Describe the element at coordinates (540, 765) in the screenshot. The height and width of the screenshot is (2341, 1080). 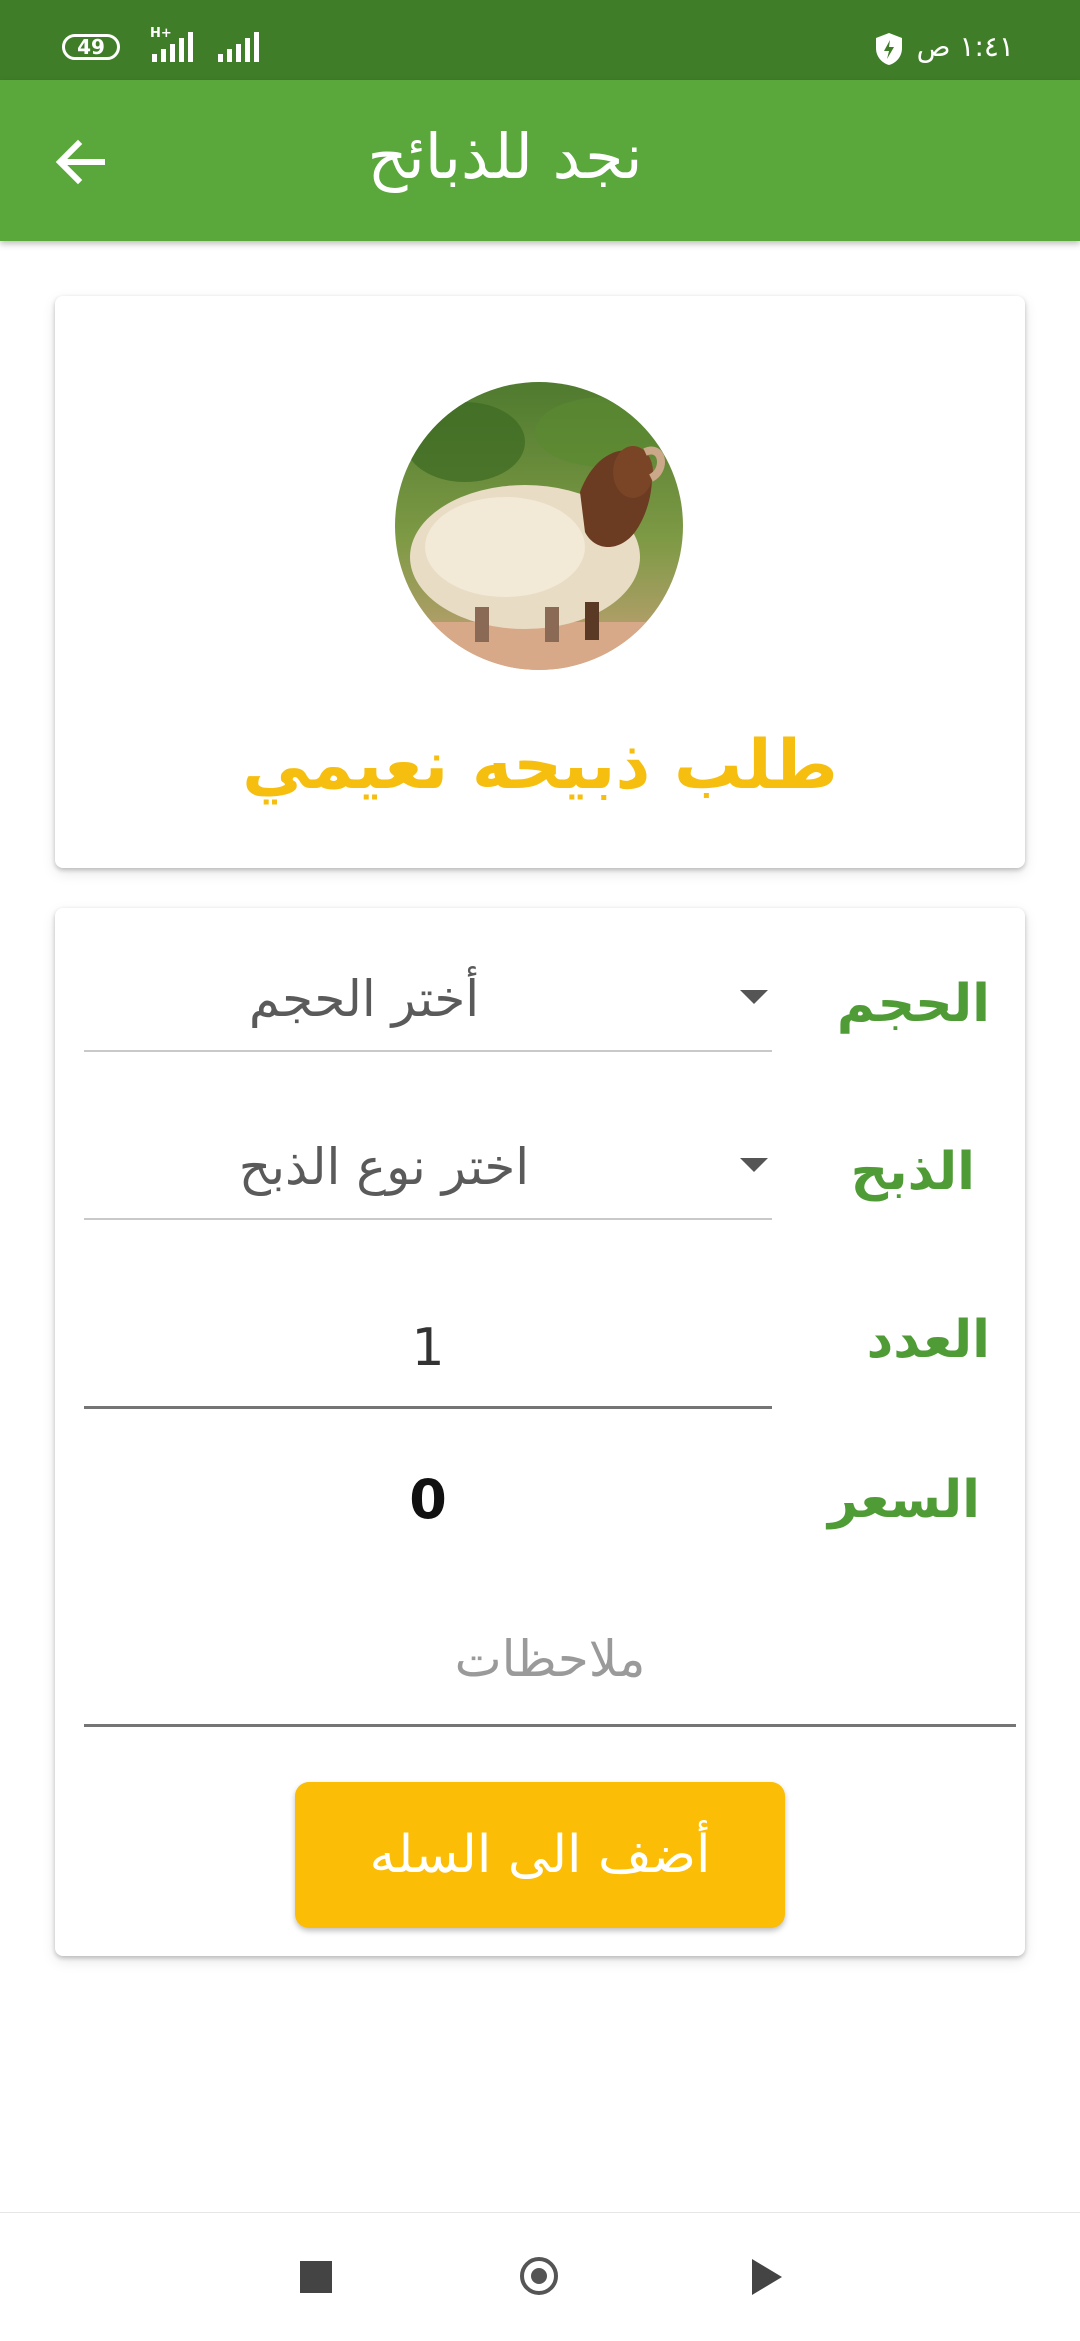
I see `product-title: طلب ذبيحه نعيمي` at that location.